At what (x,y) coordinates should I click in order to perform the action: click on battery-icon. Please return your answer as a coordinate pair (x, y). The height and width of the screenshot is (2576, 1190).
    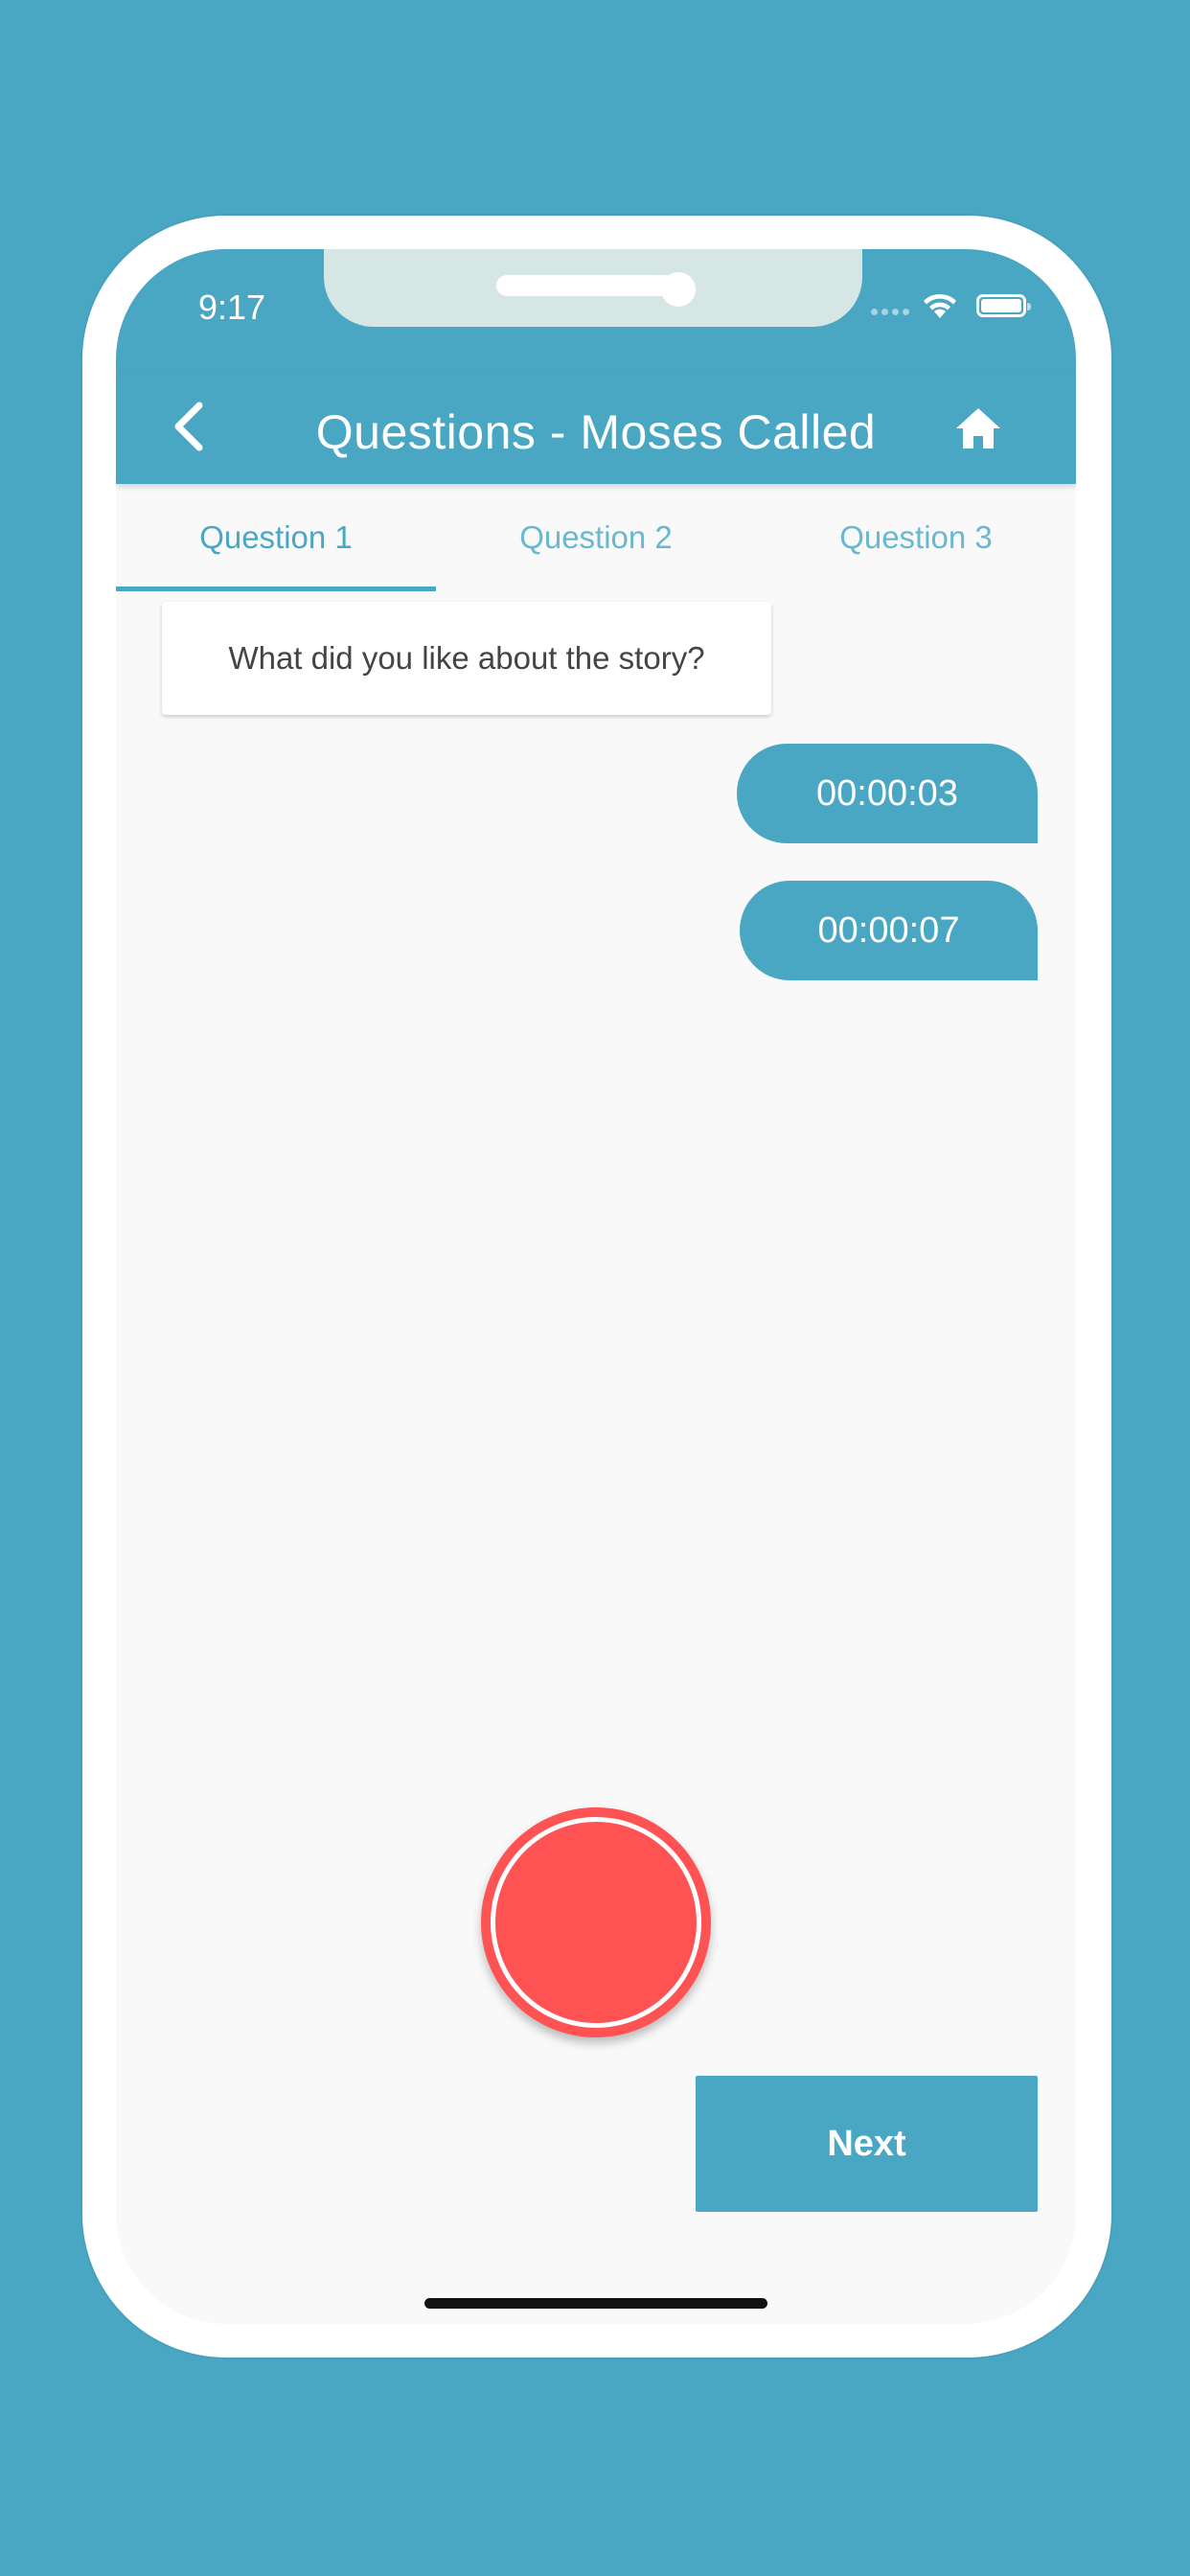
    Looking at the image, I should click on (1004, 305).